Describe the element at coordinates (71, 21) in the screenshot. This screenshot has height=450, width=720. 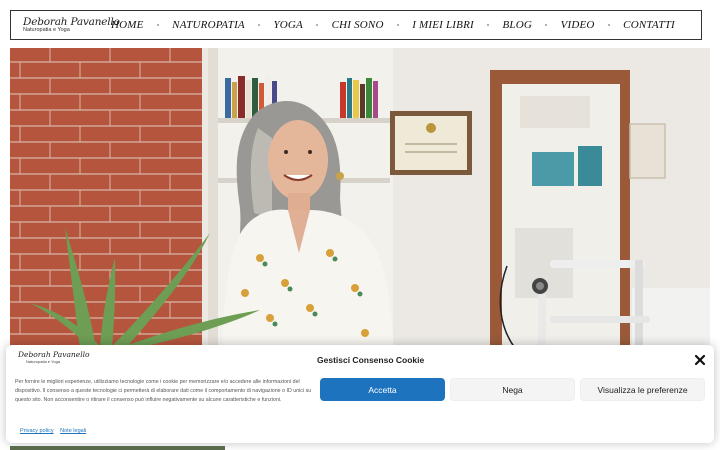
I see `logo-name: Deborah Pavanello` at that location.